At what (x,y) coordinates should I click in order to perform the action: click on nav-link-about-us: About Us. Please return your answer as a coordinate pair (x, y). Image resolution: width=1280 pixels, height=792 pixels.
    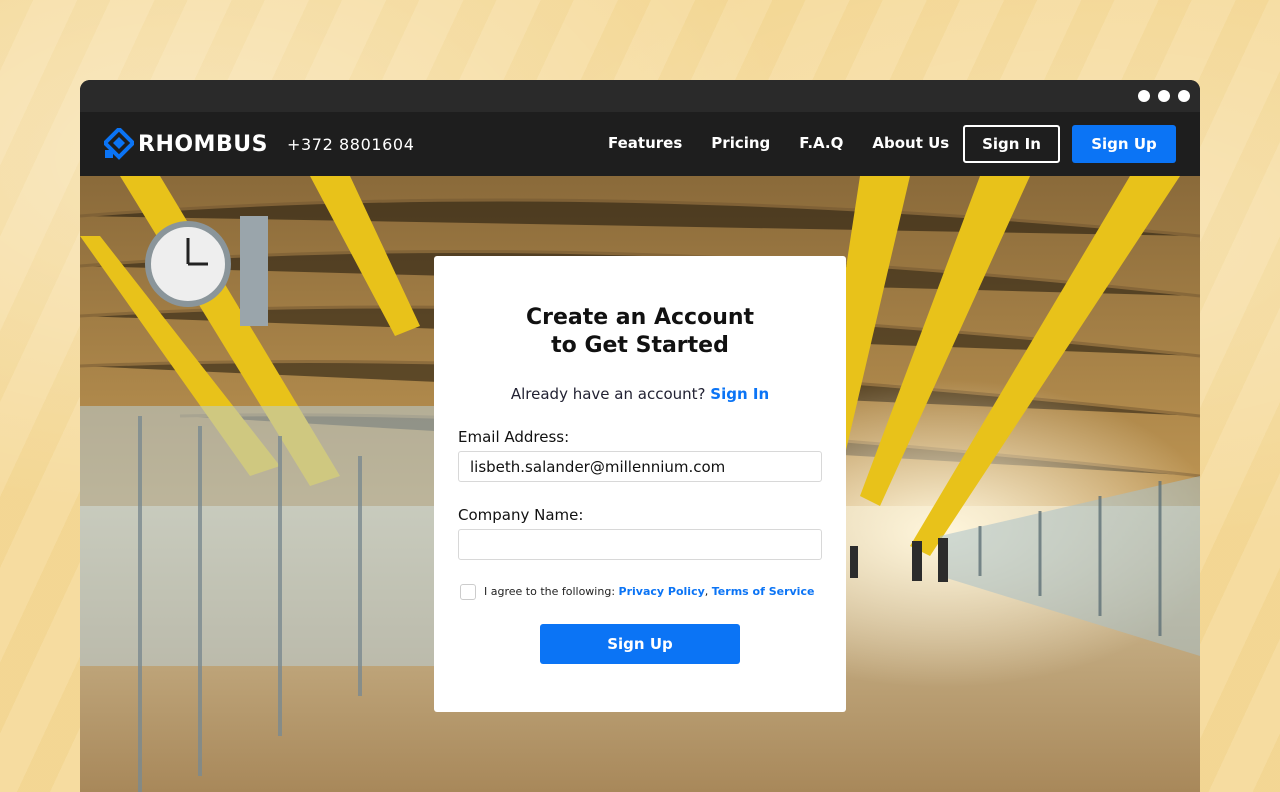
    Looking at the image, I should click on (910, 143).